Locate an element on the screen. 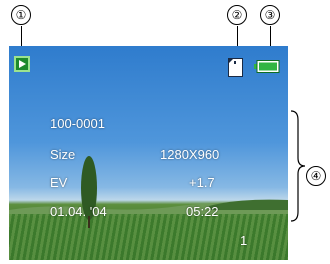  callout-3: ③ is located at coordinates (270, 15).